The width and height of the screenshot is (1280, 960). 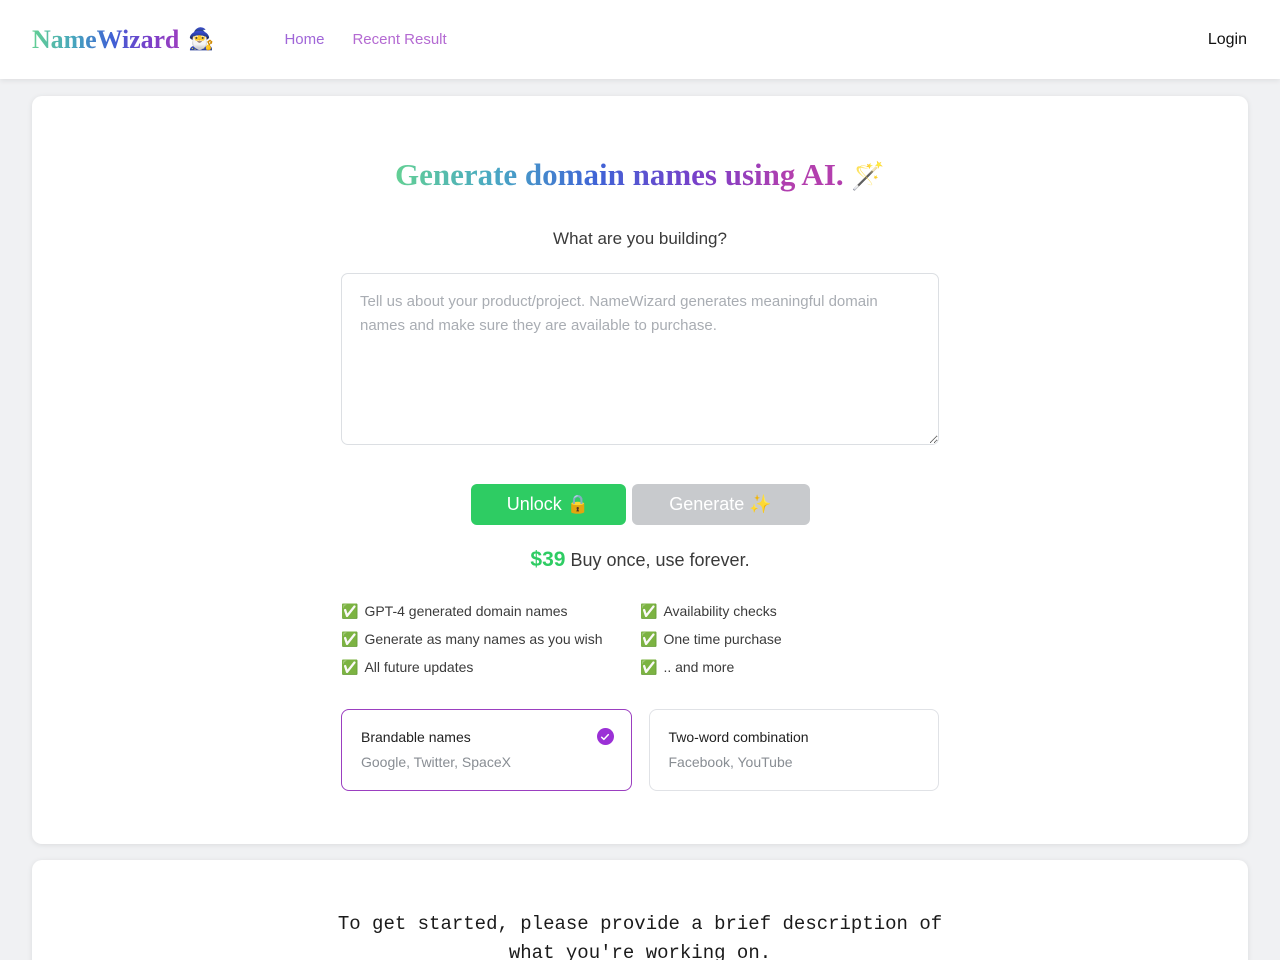 I want to click on feature-label: GPT-4 generated domain names, so click(x=466, y=611).